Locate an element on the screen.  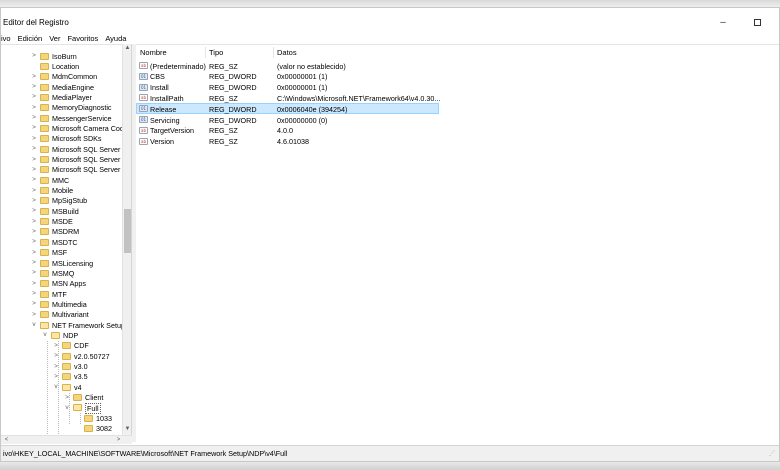
tree-node: > MSMQ is located at coordinates (63, 273).